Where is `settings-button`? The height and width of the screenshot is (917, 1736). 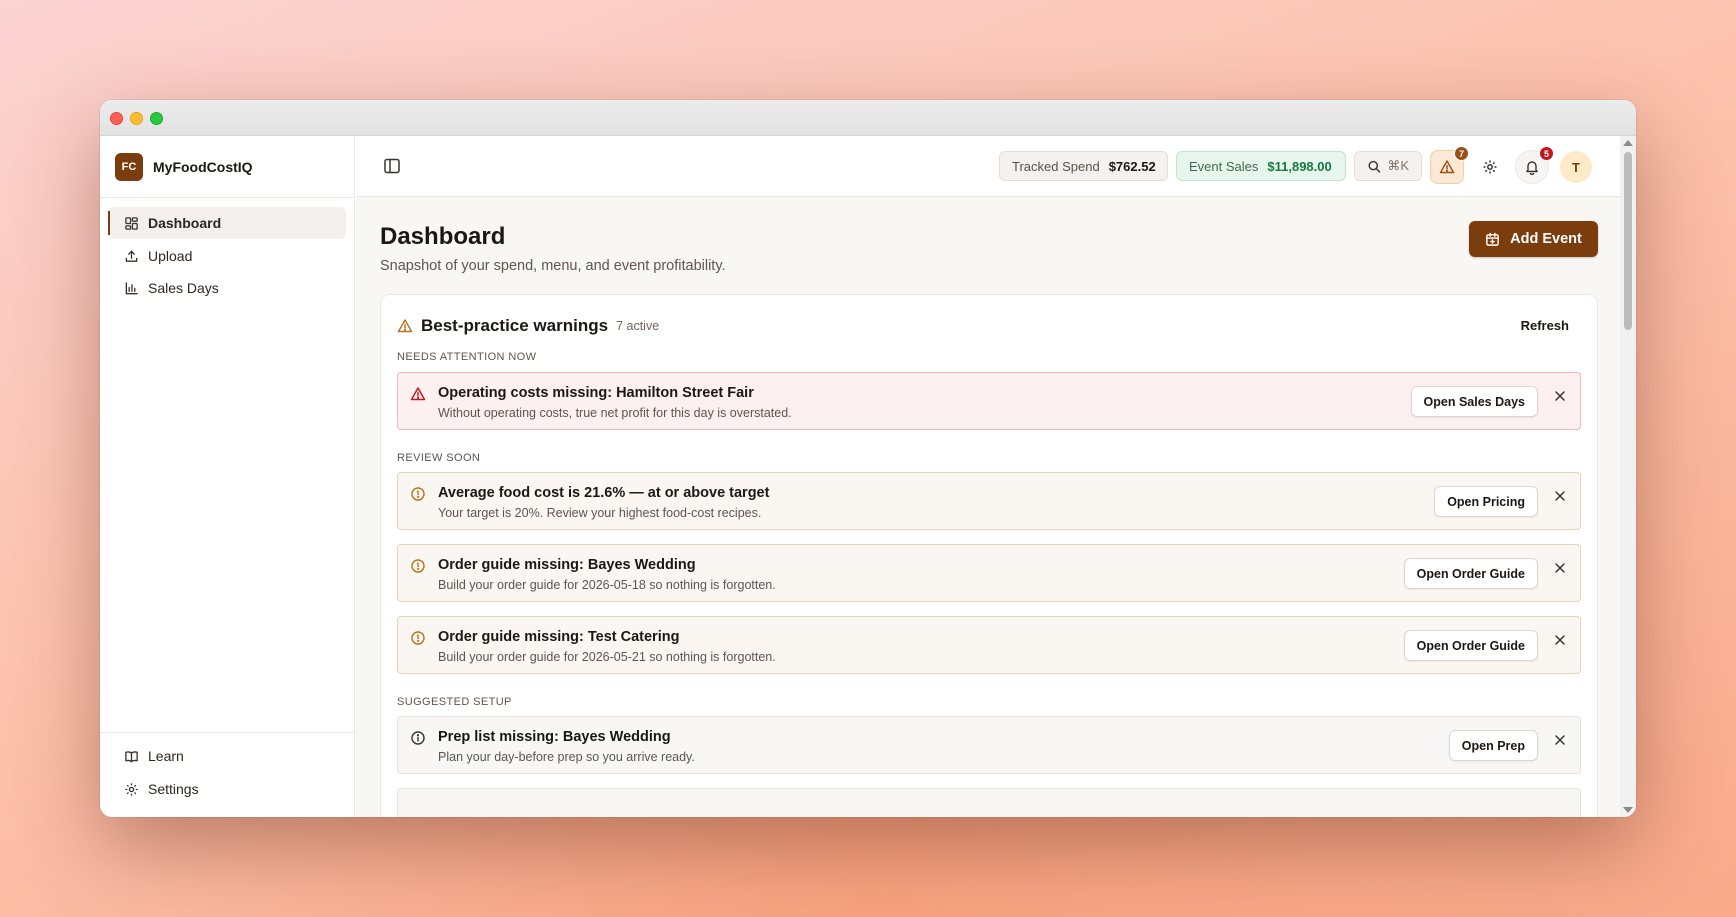
settings-button is located at coordinates (1490, 167).